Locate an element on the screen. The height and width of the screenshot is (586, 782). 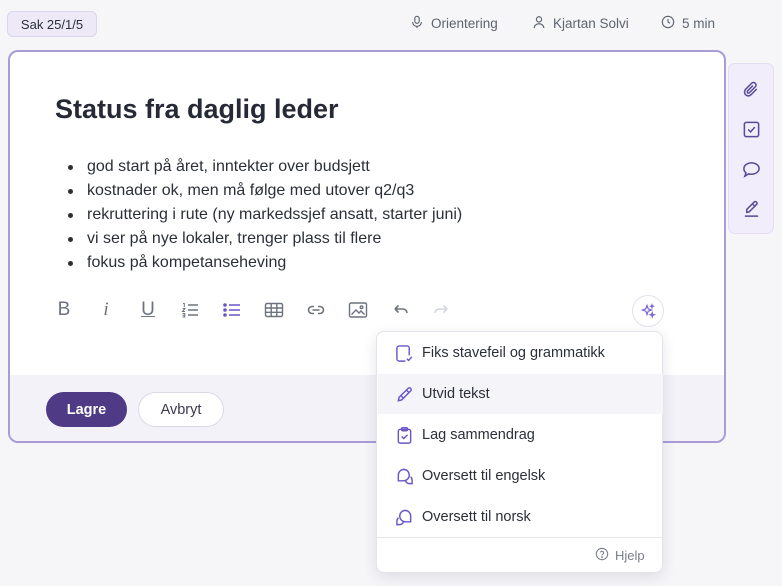
menu-item-translate-norwegian: Oversett til norsk is located at coordinates (520, 517).